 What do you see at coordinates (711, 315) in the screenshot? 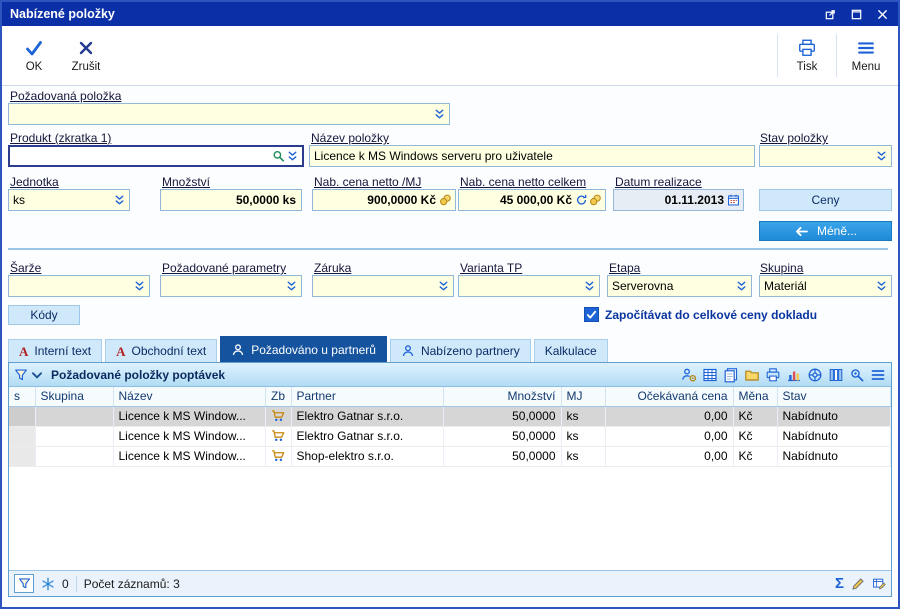
I see `include-in-total-label: Započítávat do celkové ceny dokladu` at bounding box center [711, 315].